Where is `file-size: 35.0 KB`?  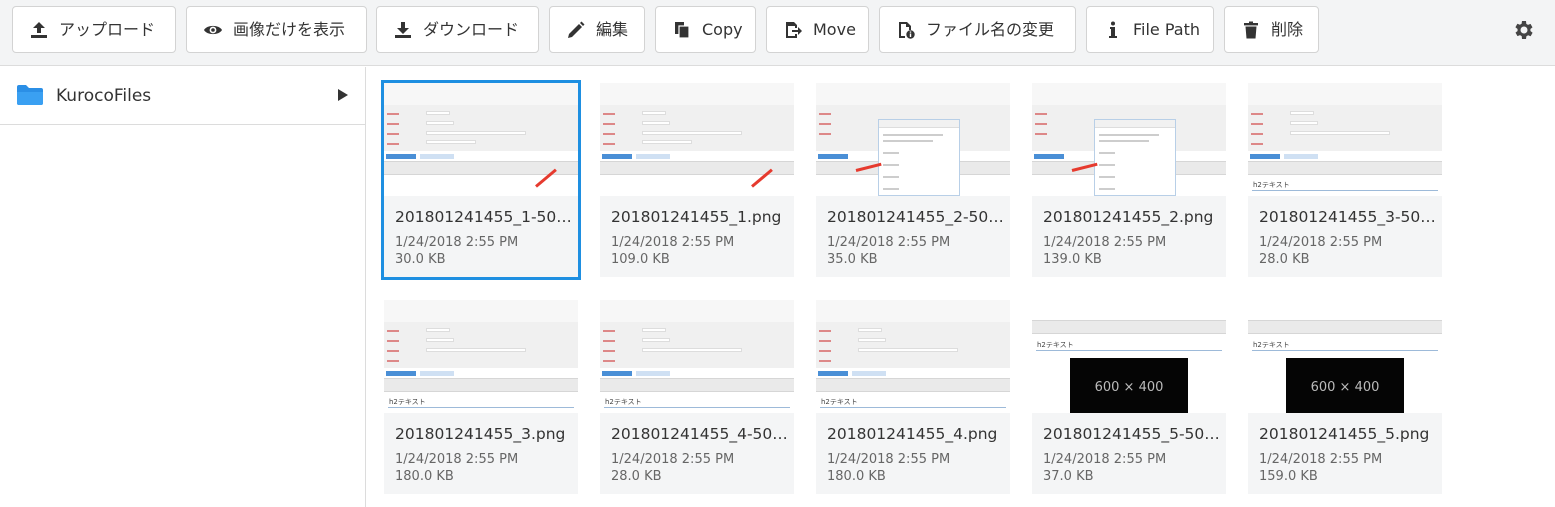 file-size: 35.0 KB is located at coordinates (852, 259).